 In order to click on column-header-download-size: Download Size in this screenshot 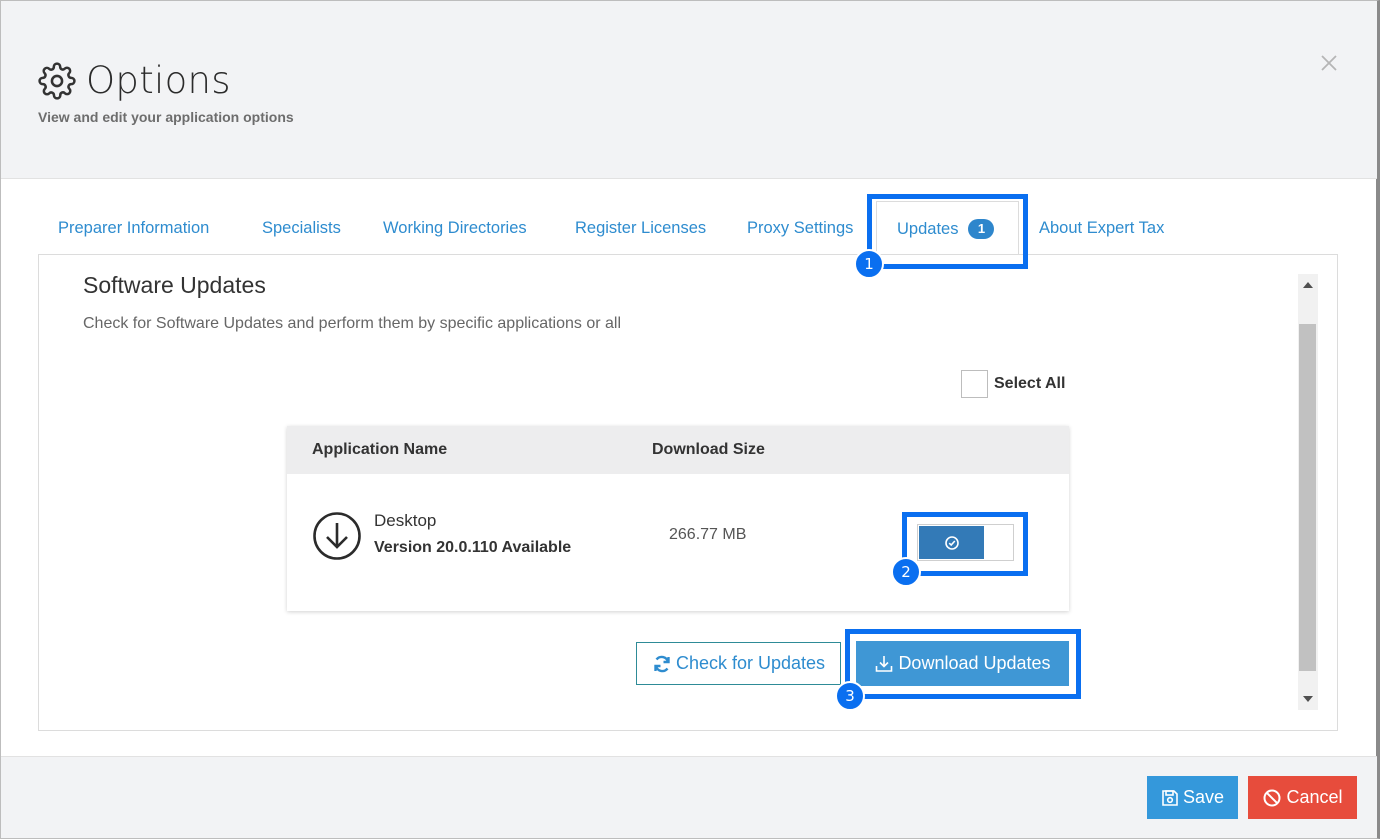, I will do `click(708, 449)`.